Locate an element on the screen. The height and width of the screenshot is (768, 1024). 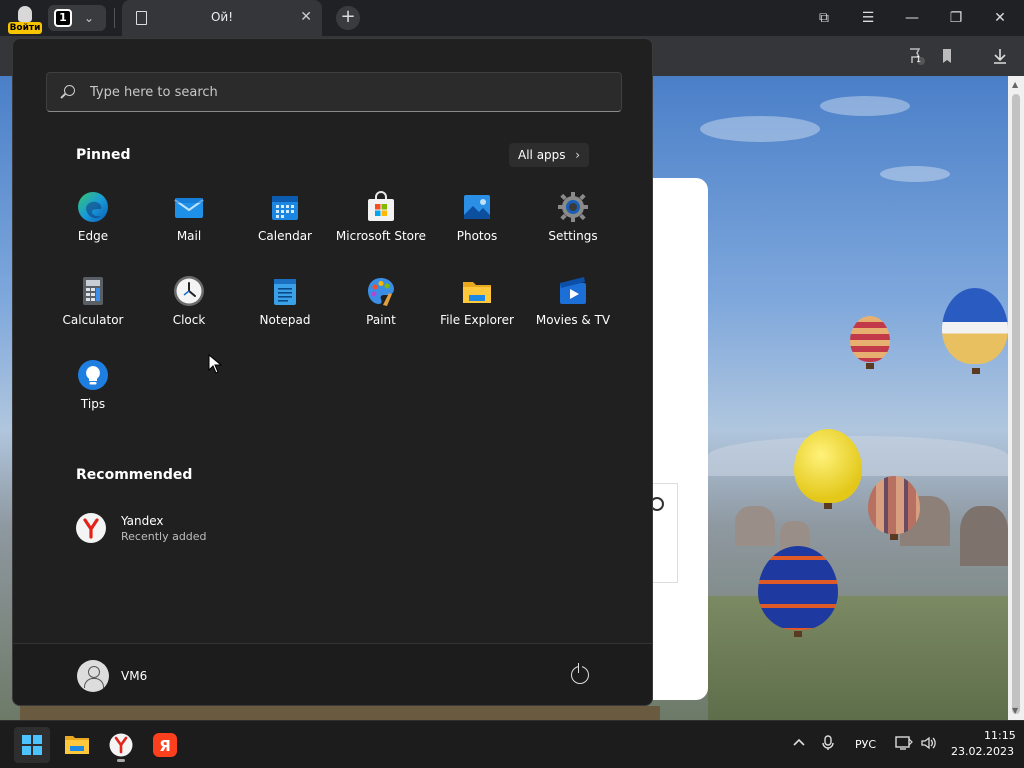
photos-icon is located at coordinates (477, 207).